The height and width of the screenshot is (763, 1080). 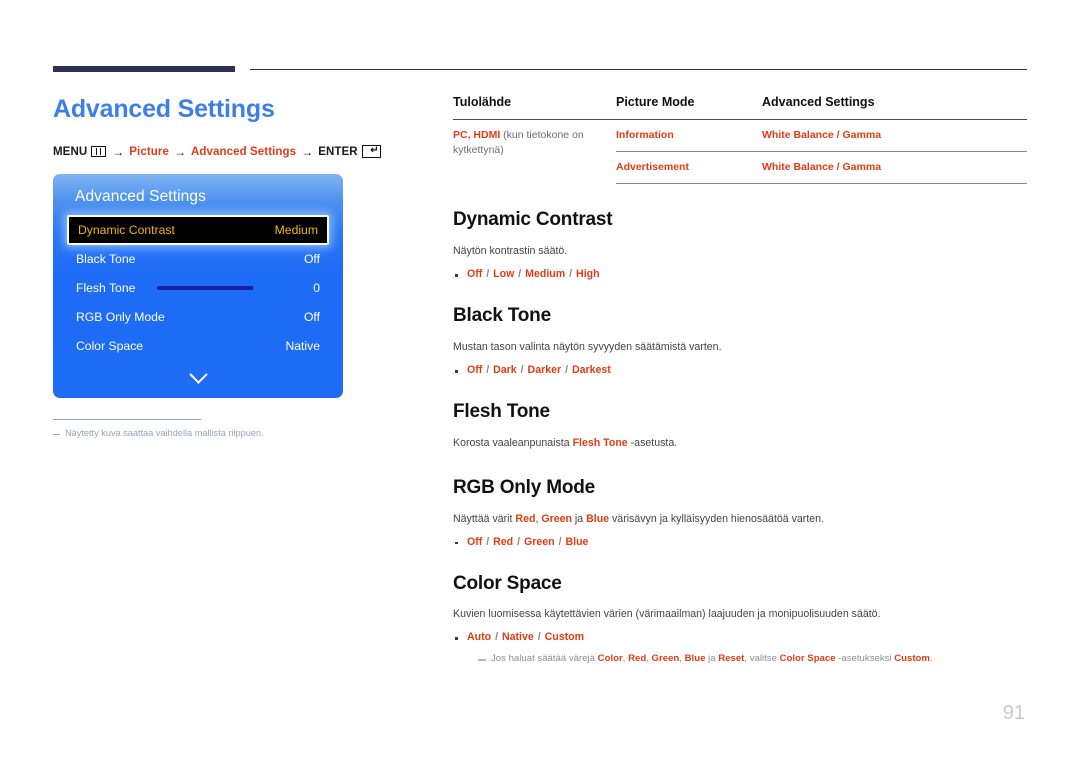 What do you see at coordinates (307, 151) in the screenshot?
I see `breadcrumb-arrow-3: →` at bounding box center [307, 151].